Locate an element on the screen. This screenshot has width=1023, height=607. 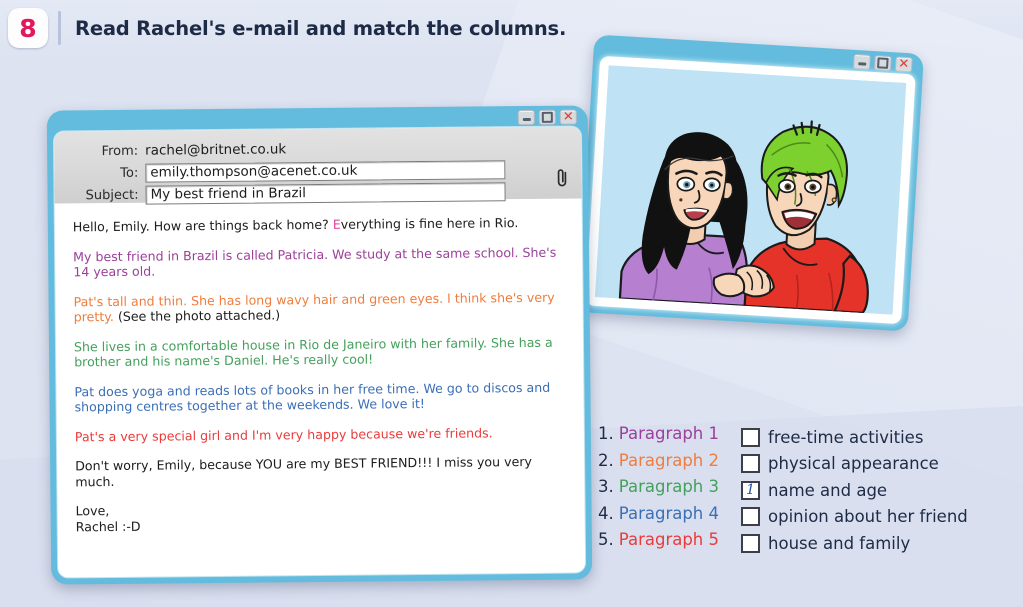
answer-value: 1 is located at coordinates (750, 490).